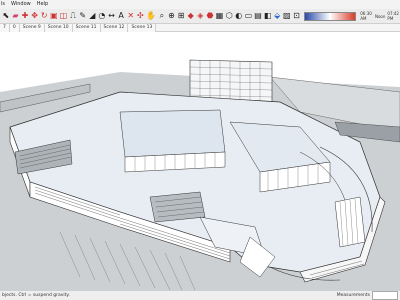  Describe the element at coordinates (350, 222) in the screenshot. I see `corner-tower` at that location.